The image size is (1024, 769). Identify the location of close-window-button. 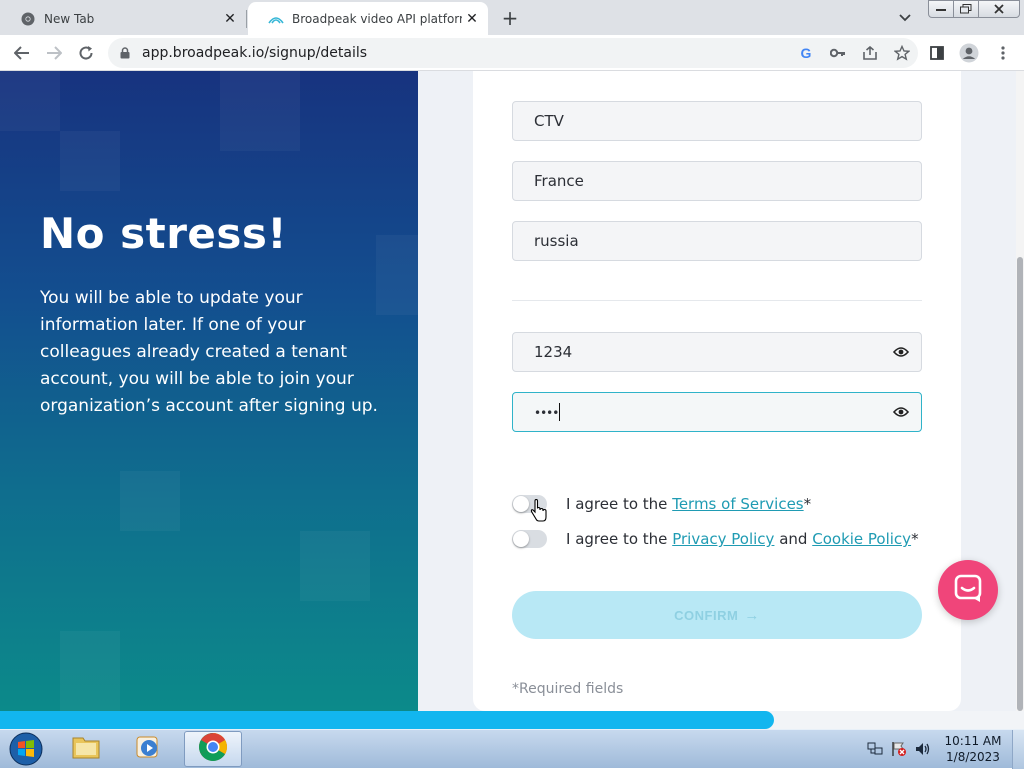
(999, 9).